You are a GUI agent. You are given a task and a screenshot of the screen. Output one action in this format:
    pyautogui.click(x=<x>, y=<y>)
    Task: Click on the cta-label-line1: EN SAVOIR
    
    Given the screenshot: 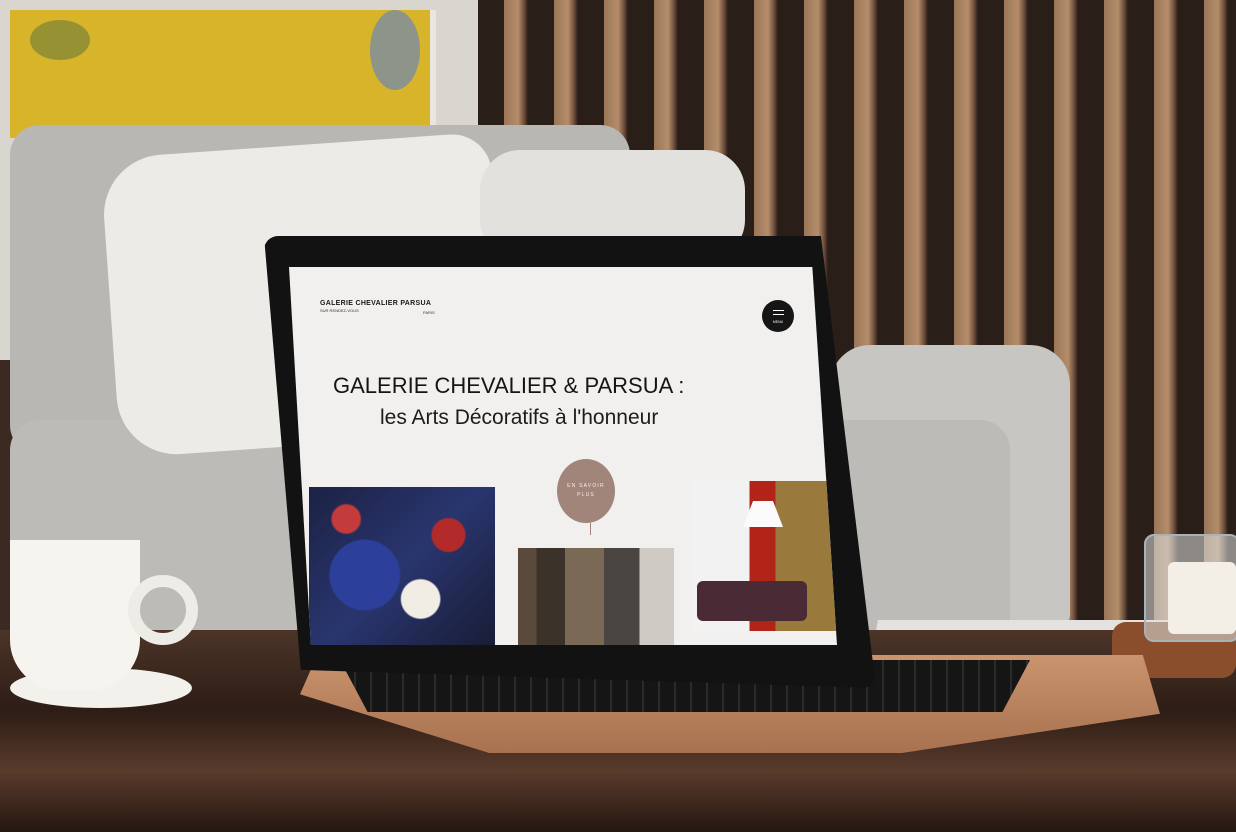 What is the action you would take?
    pyautogui.click(x=586, y=486)
    